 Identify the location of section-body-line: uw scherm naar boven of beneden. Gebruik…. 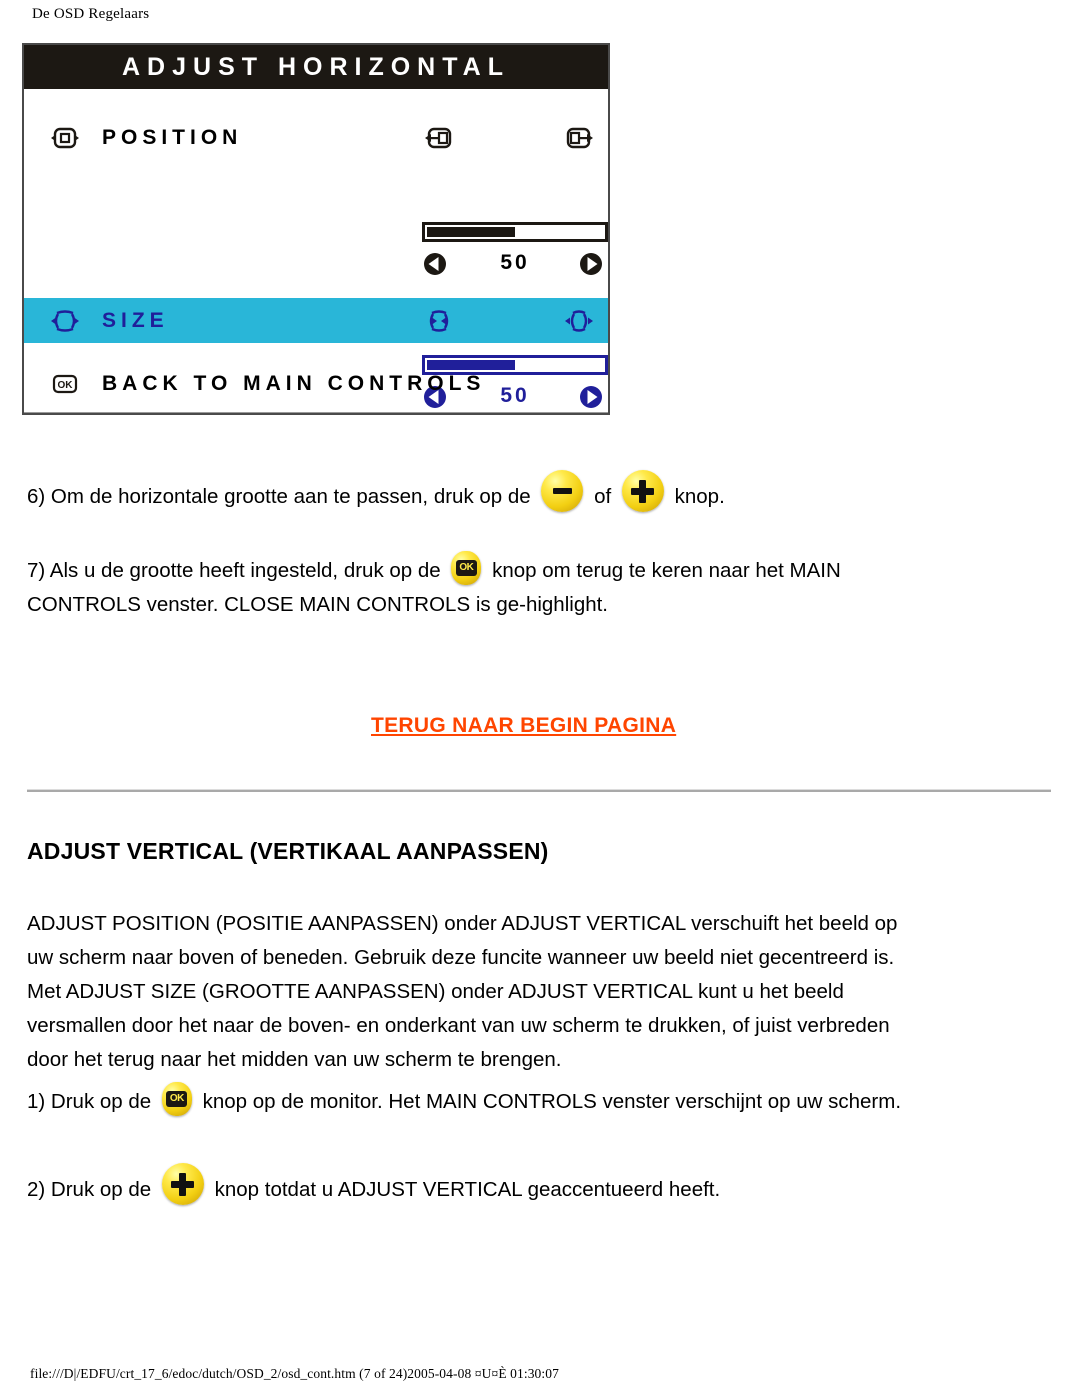
(461, 957).